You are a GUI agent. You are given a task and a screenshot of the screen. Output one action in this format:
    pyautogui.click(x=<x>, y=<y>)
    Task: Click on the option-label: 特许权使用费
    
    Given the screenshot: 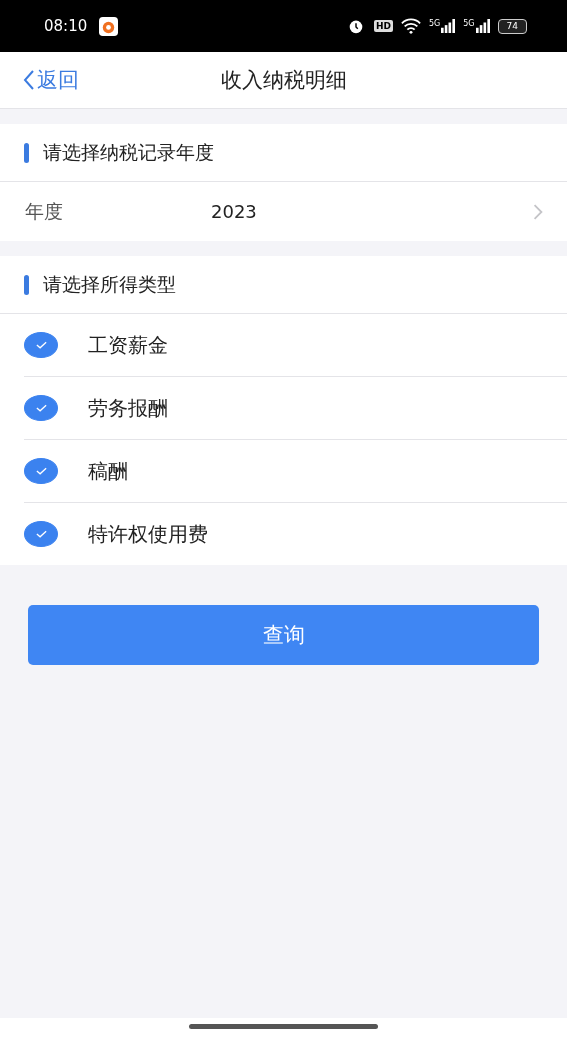 What is the action you would take?
    pyautogui.click(x=148, y=534)
    